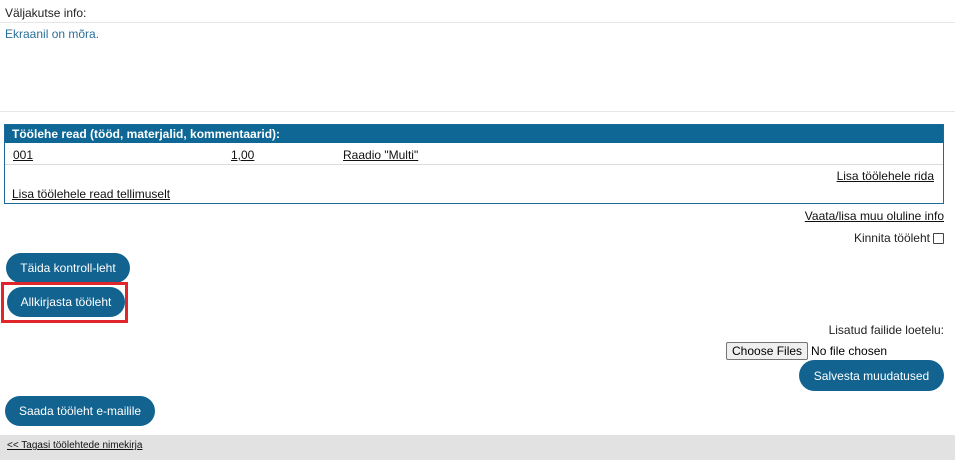 This screenshot has width=955, height=460. Describe the element at coordinates (874, 216) in the screenshot. I see `more-info-link: Vaata/lisa muu oluline info` at that location.